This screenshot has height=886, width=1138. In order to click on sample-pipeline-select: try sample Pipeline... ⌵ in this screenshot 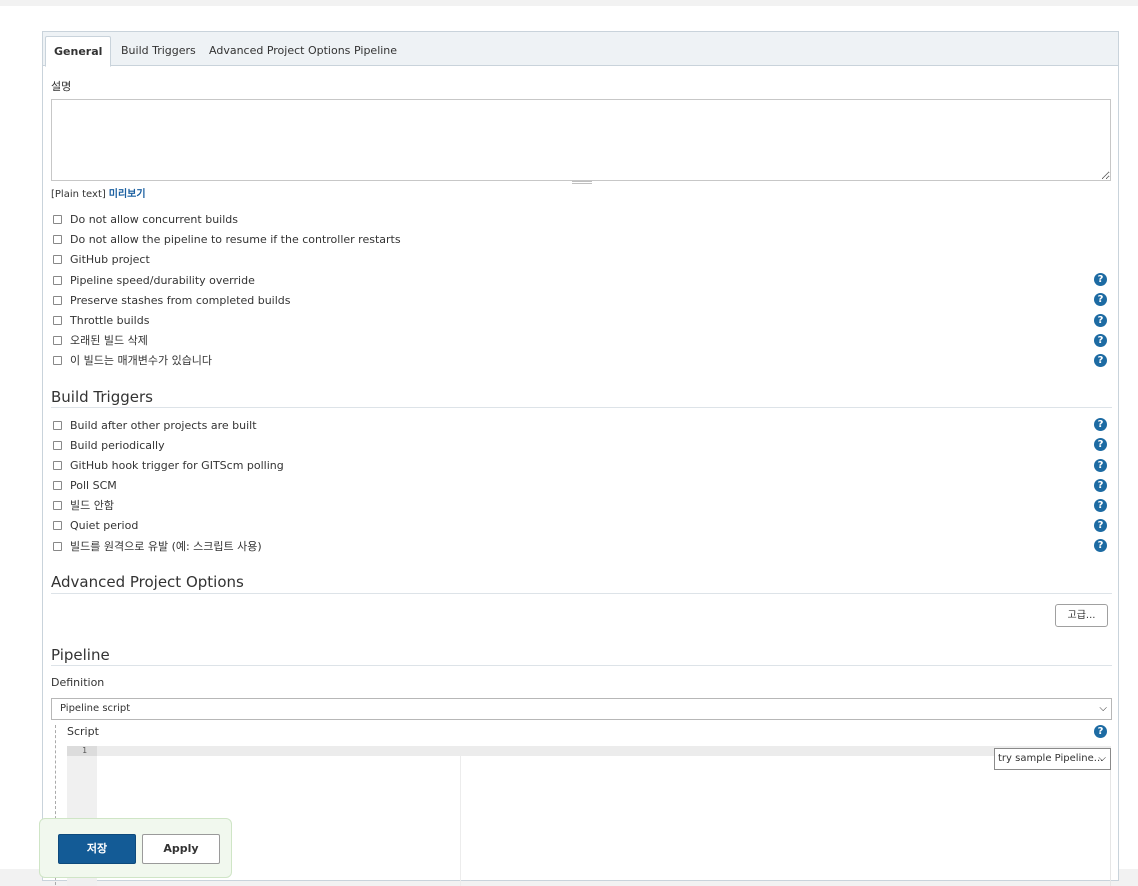, I will do `click(1052, 759)`.